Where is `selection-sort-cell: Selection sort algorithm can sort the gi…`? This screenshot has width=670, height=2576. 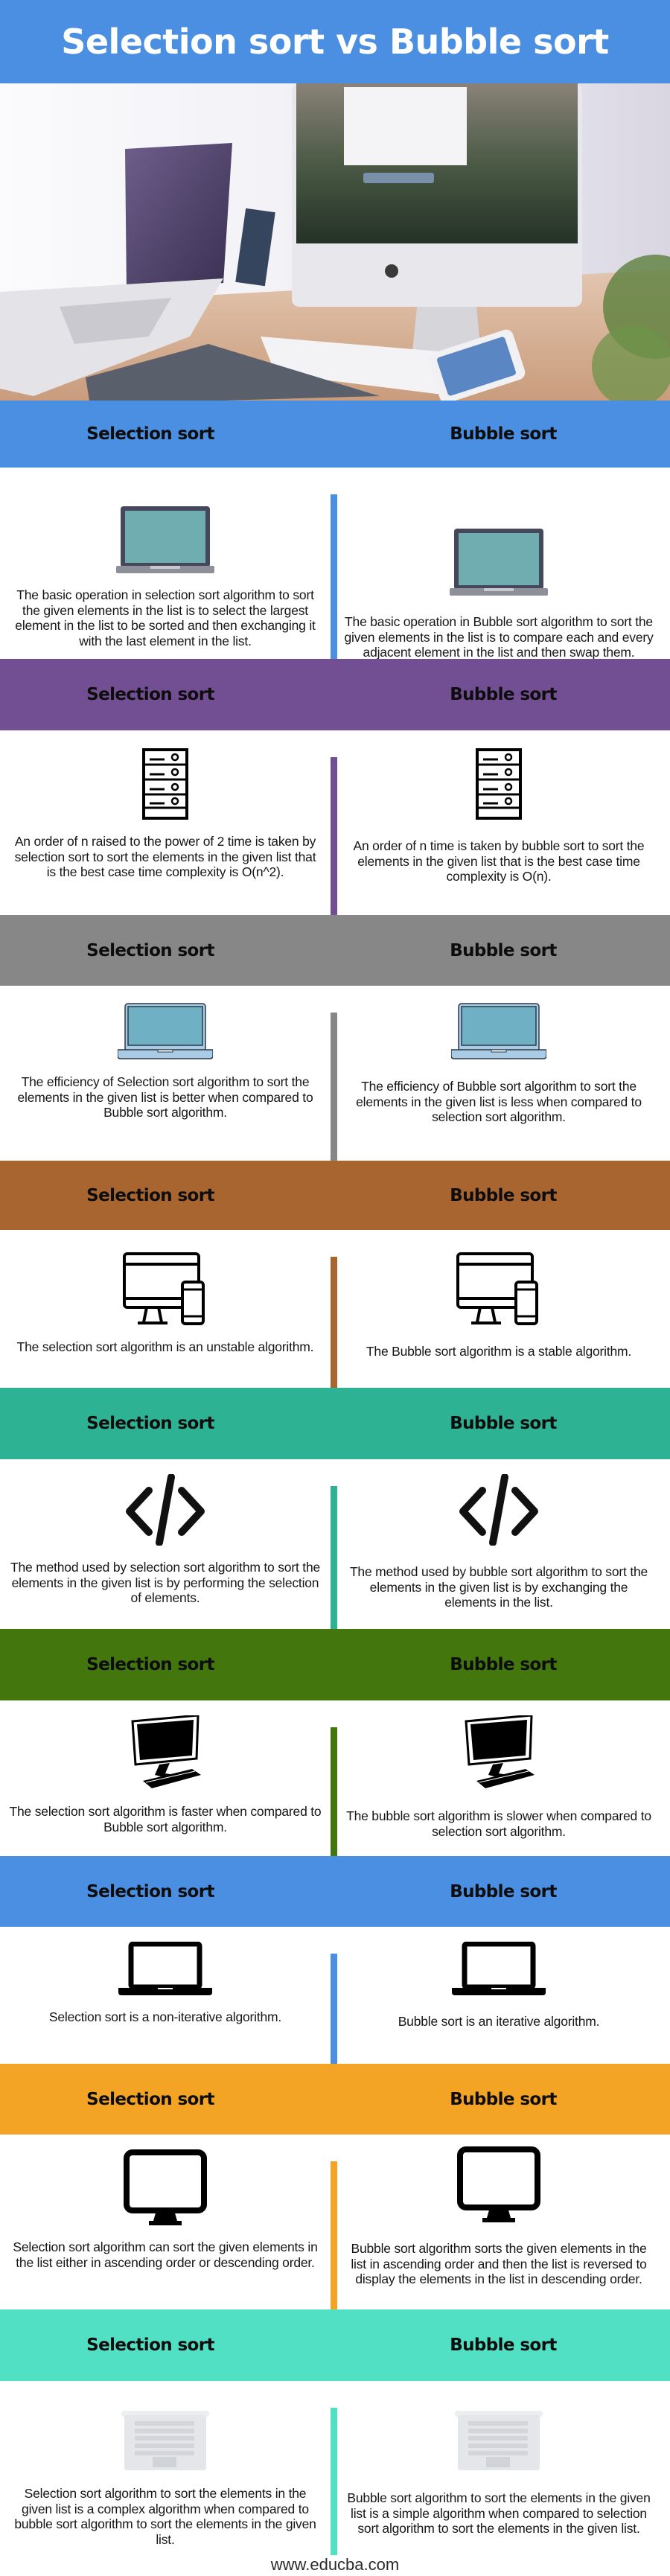 selection-sort-cell: Selection sort algorithm can sort the gi… is located at coordinates (166, 2209).